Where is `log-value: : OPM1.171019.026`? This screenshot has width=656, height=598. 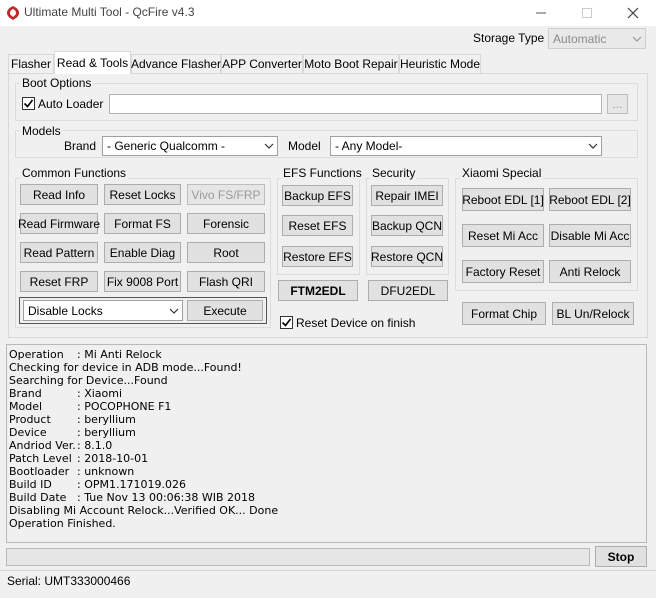 log-value: : OPM1.171019.026 is located at coordinates (131, 484).